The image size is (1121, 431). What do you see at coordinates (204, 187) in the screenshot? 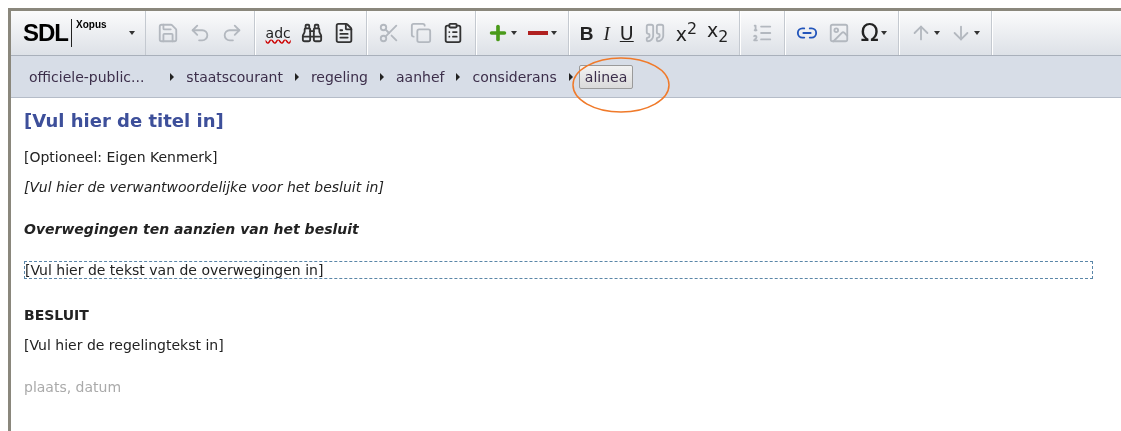
I see `italic-text: [Vul hier de verwantwoordelijke voor het besluit in]` at bounding box center [204, 187].